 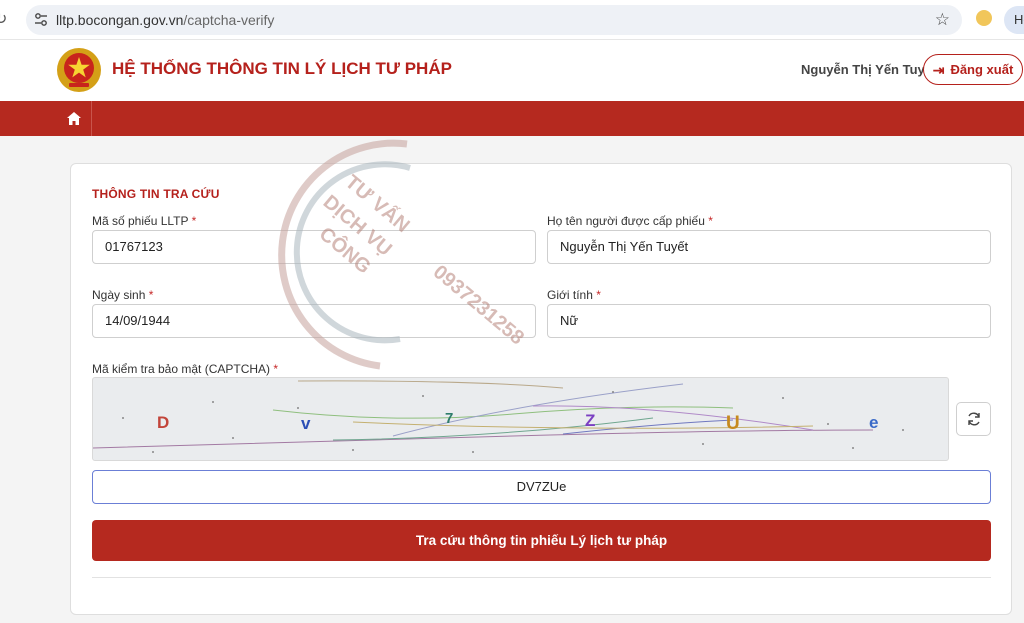 I want to click on main-navbar, so click(x=512, y=118).